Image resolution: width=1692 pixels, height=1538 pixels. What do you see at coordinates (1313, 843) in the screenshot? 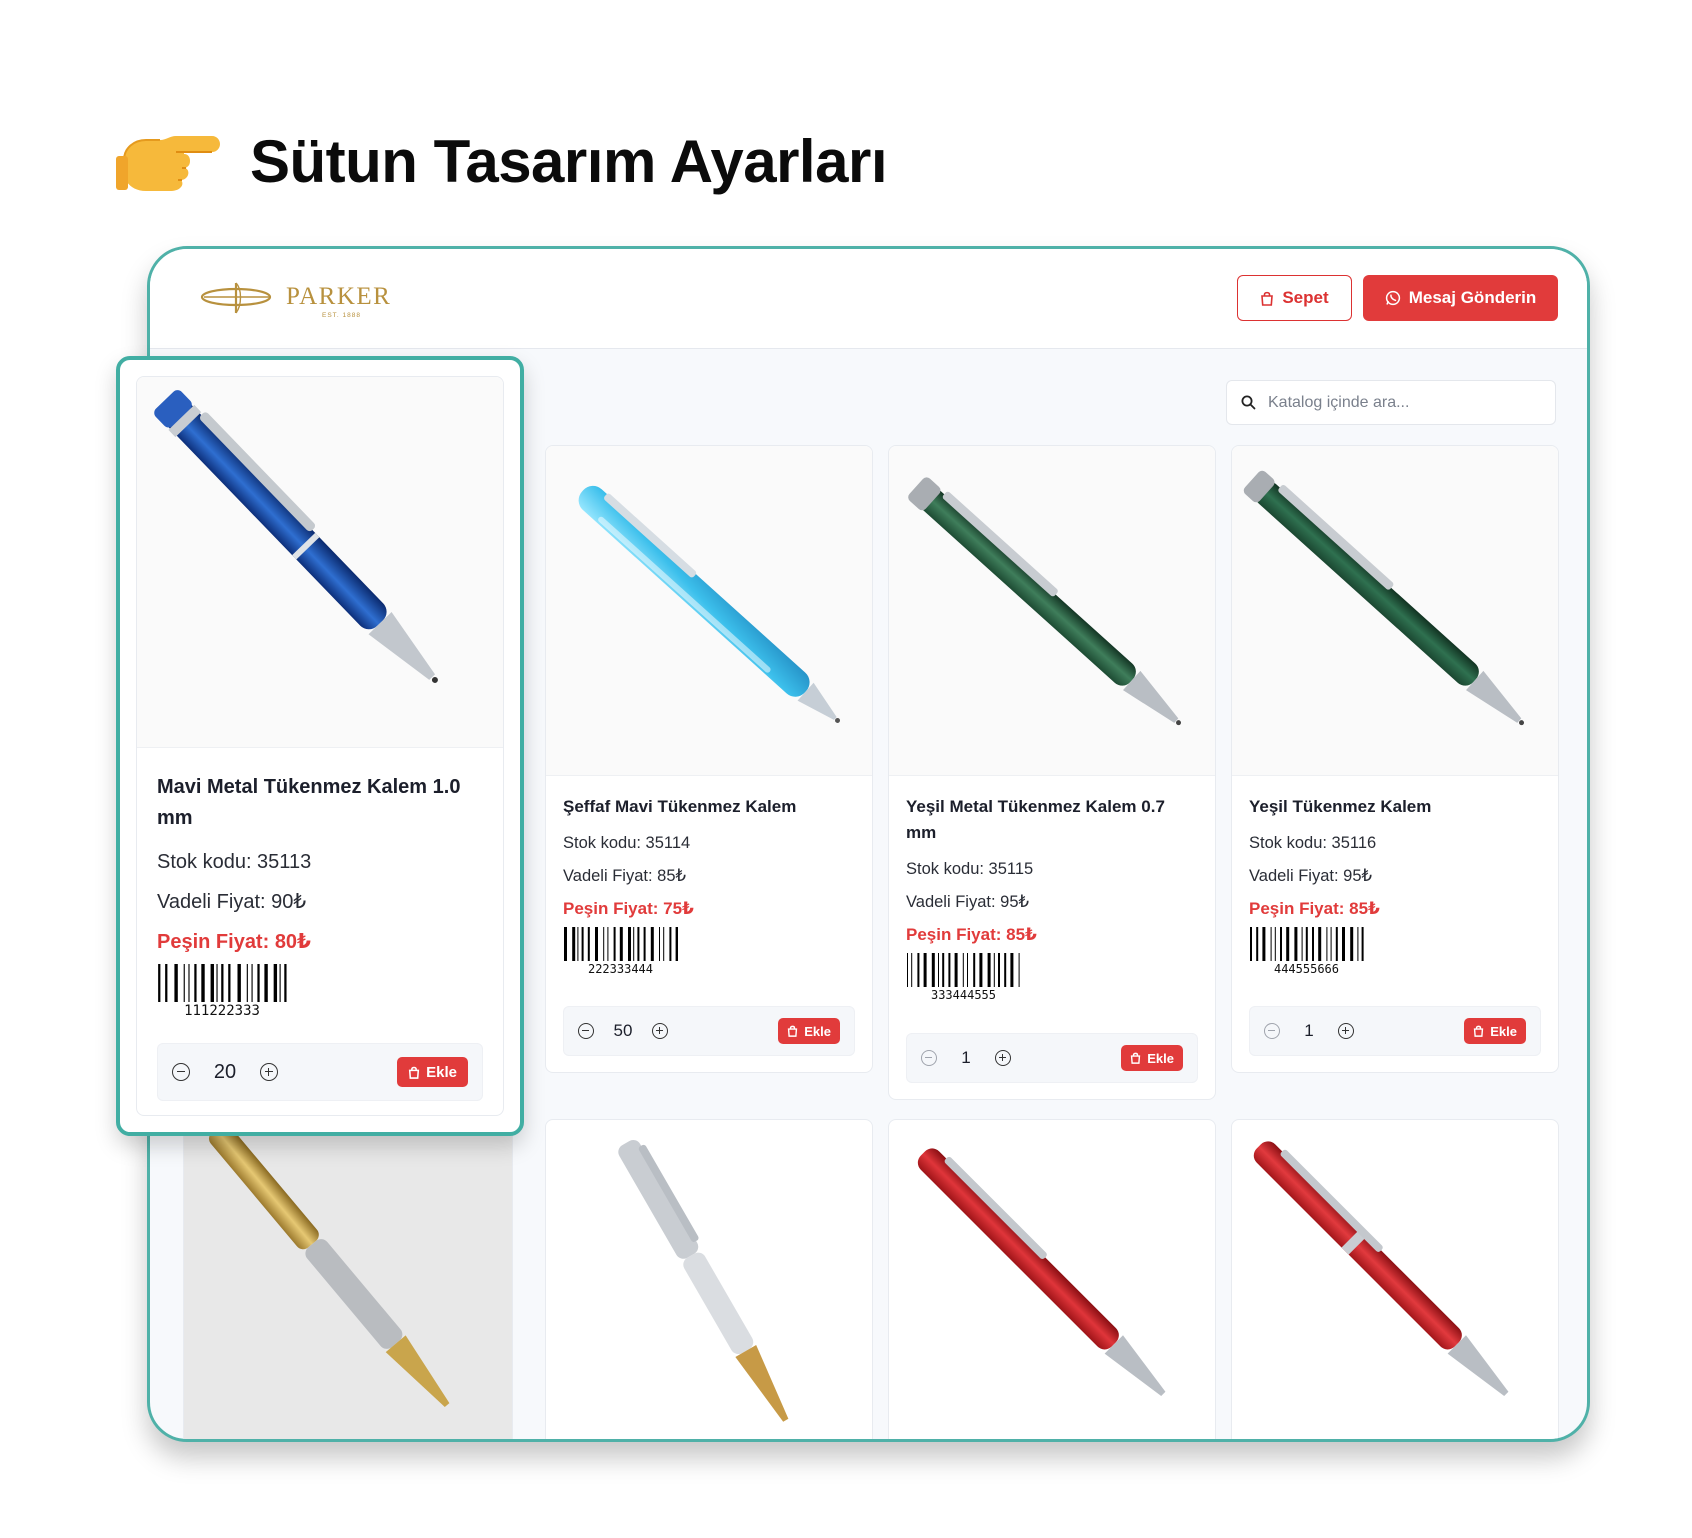
I see `stock-code: Stok kodu: 35116` at bounding box center [1313, 843].